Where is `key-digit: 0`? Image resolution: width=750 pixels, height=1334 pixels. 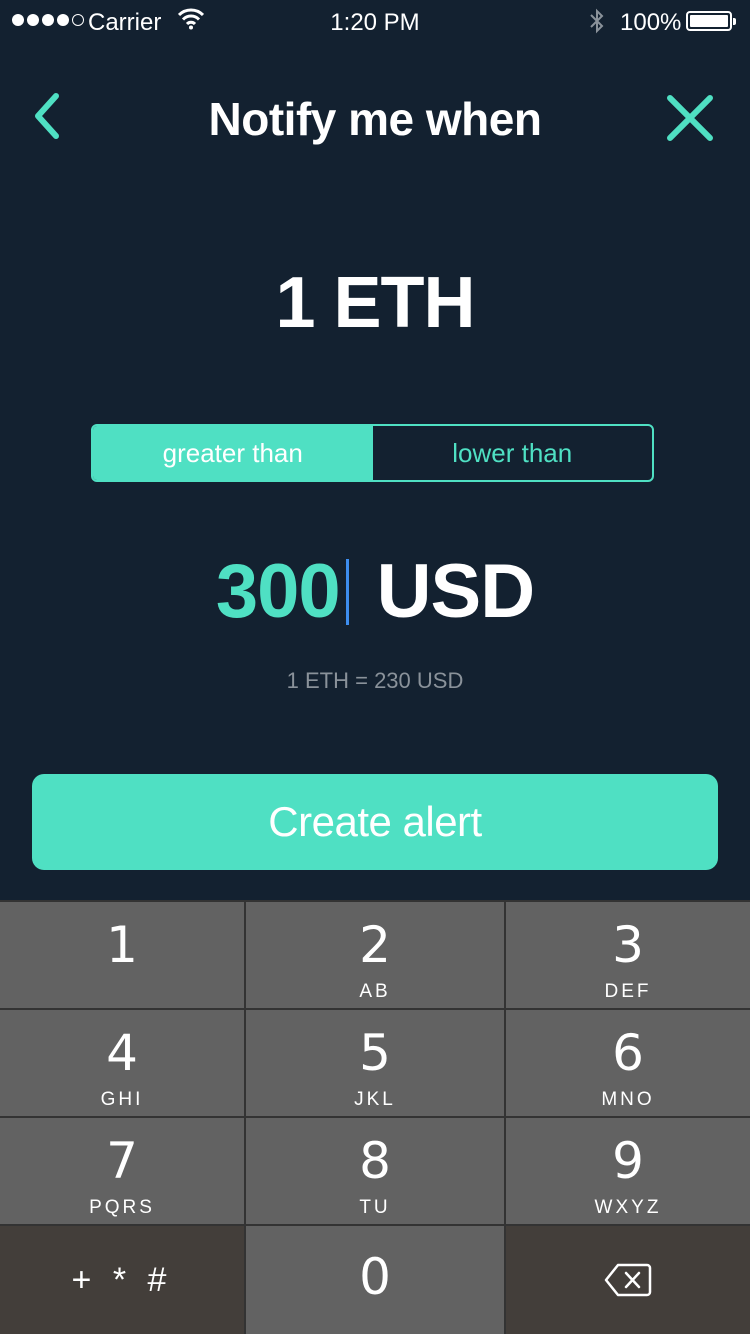
key-digit: 0 is located at coordinates (375, 1277).